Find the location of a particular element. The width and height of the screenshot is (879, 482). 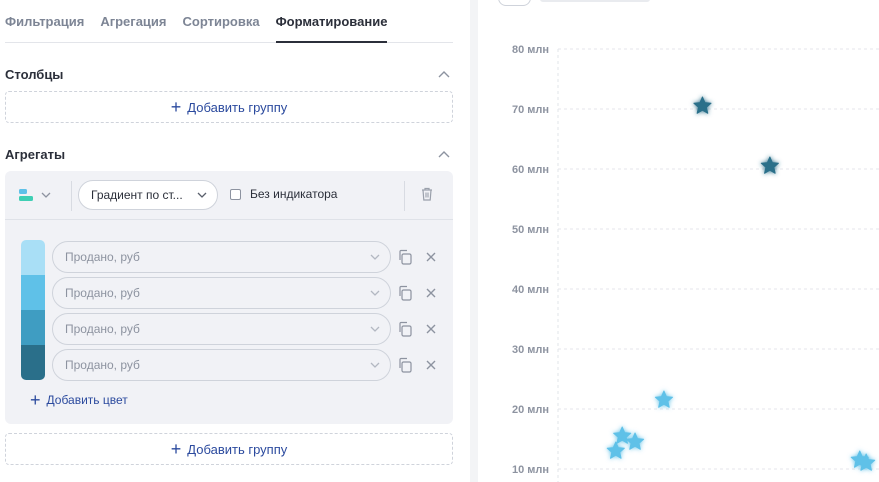

y-tick-label: 40 млн is located at coordinates (530, 290).